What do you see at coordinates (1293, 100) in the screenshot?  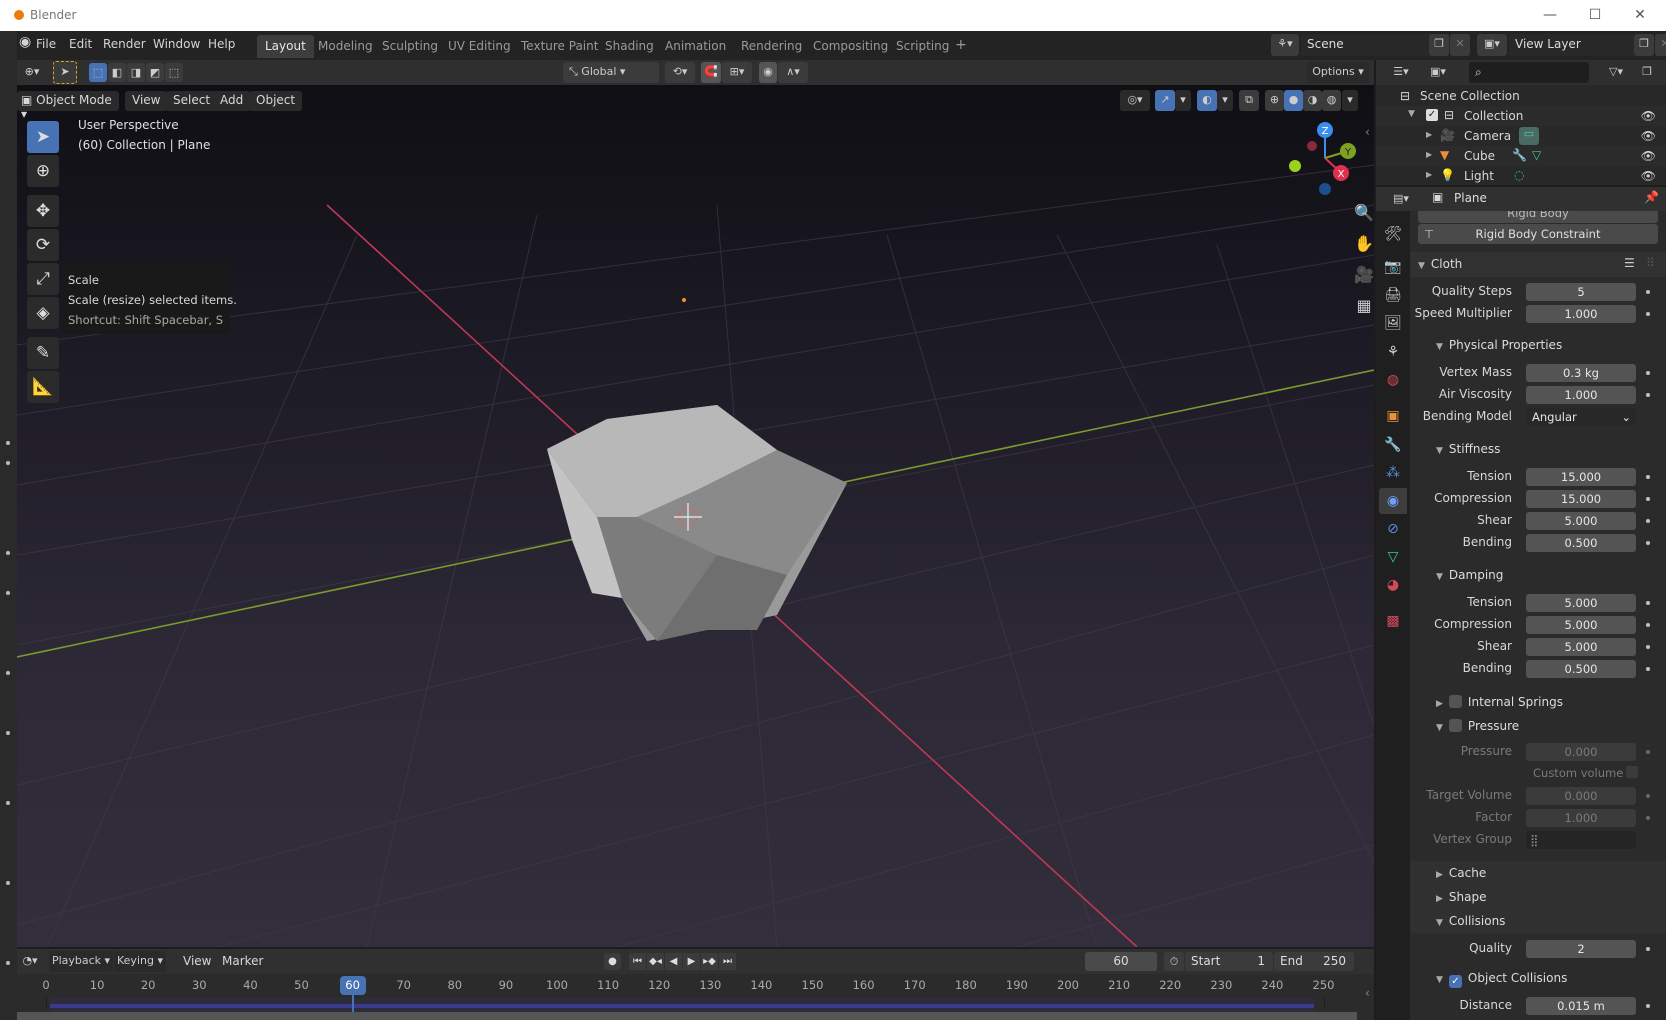 I see `solid-shading-icon: ●` at bounding box center [1293, 100].